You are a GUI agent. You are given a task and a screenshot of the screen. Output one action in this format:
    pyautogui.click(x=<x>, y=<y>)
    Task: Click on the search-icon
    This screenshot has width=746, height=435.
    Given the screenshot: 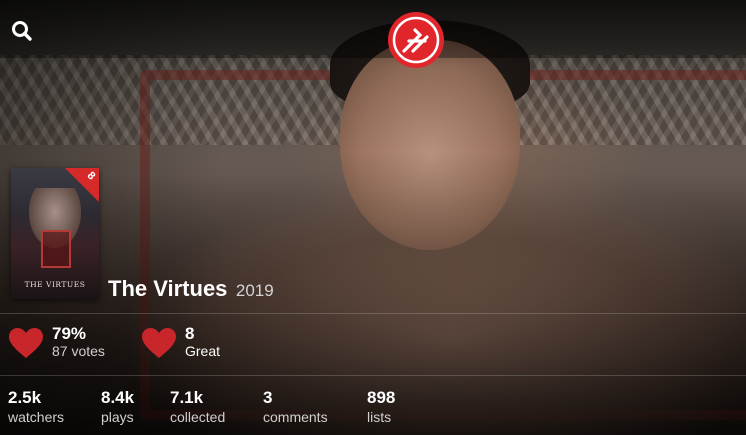 What is the action you would take?
    pyautogui.click(x=22, y=31)
    